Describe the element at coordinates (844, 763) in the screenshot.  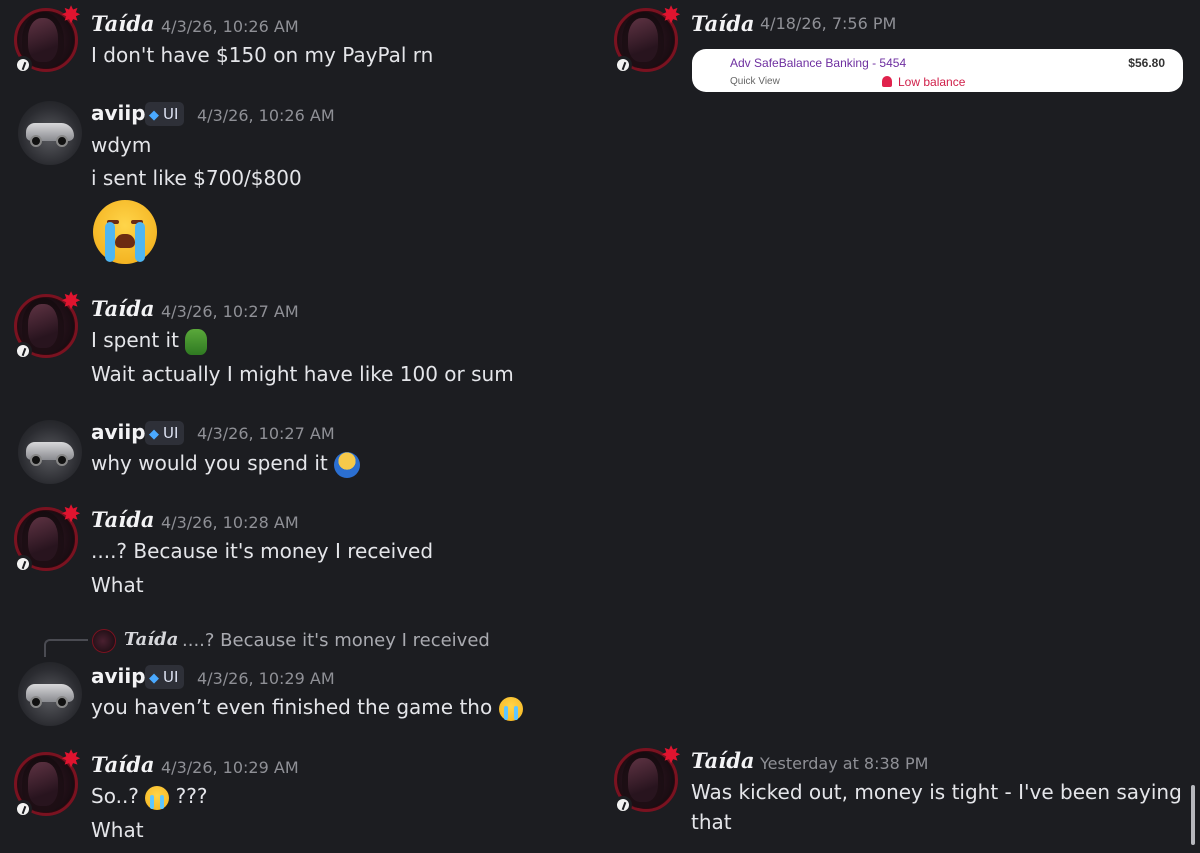
I see `timestamp: Yesterday at 8:38 PM` at that location.